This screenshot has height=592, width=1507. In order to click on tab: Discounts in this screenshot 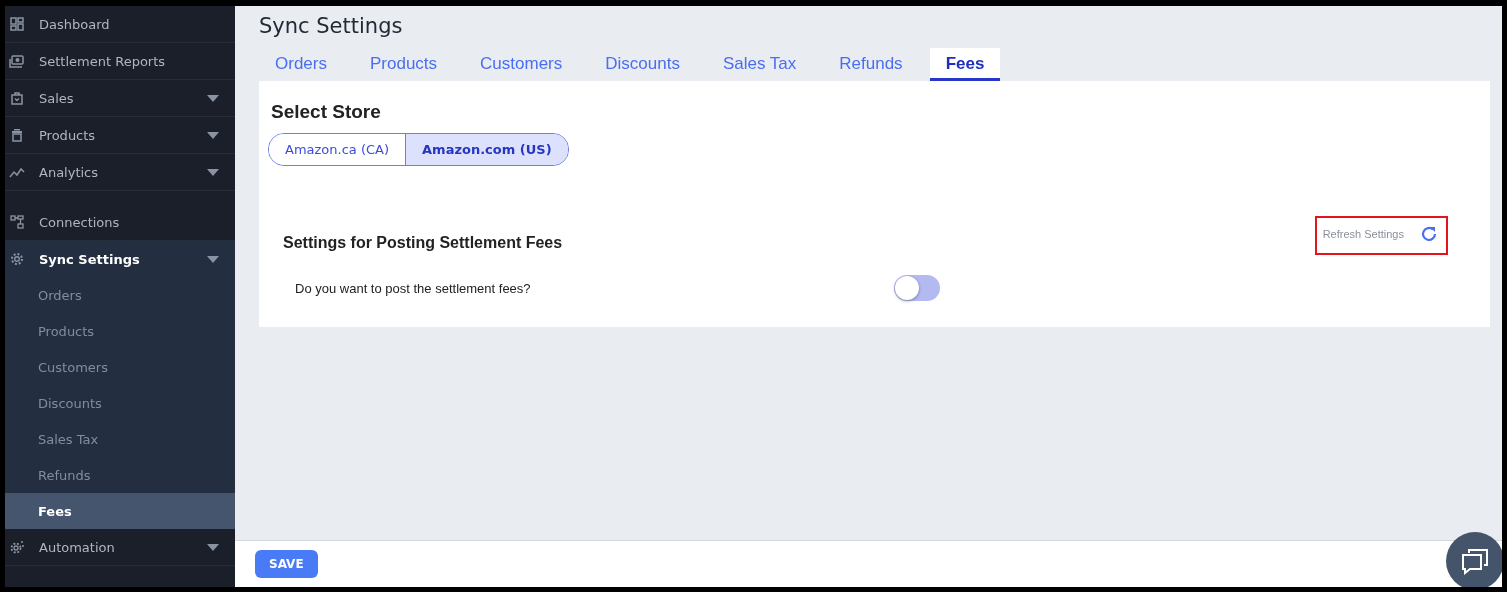, I will do `click(642, 64)`.